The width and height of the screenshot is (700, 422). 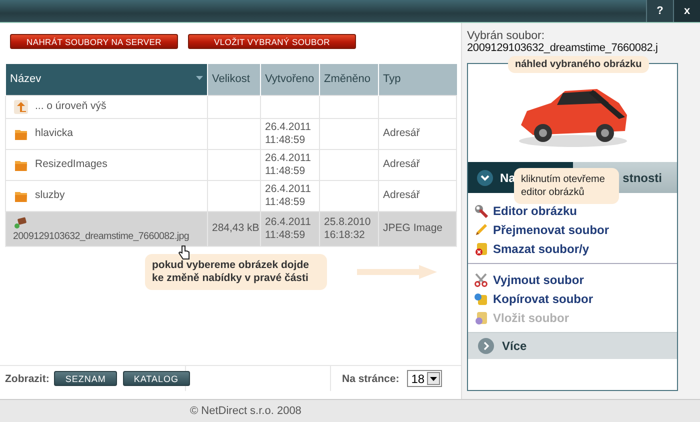 What do you see at coordinates (371, 378) in the screenshot?
I see `per-page-label: Na stránce:` at bounding box center [371, 378].